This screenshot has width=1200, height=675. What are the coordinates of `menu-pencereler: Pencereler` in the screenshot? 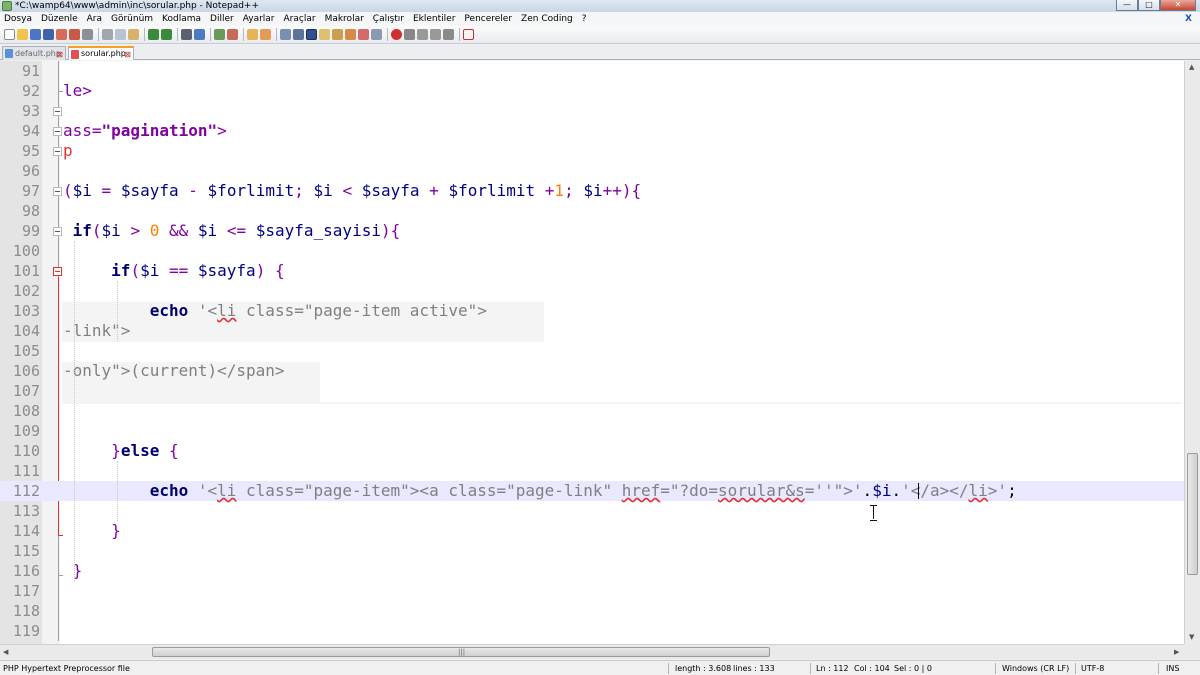 It's located at (488, 19).